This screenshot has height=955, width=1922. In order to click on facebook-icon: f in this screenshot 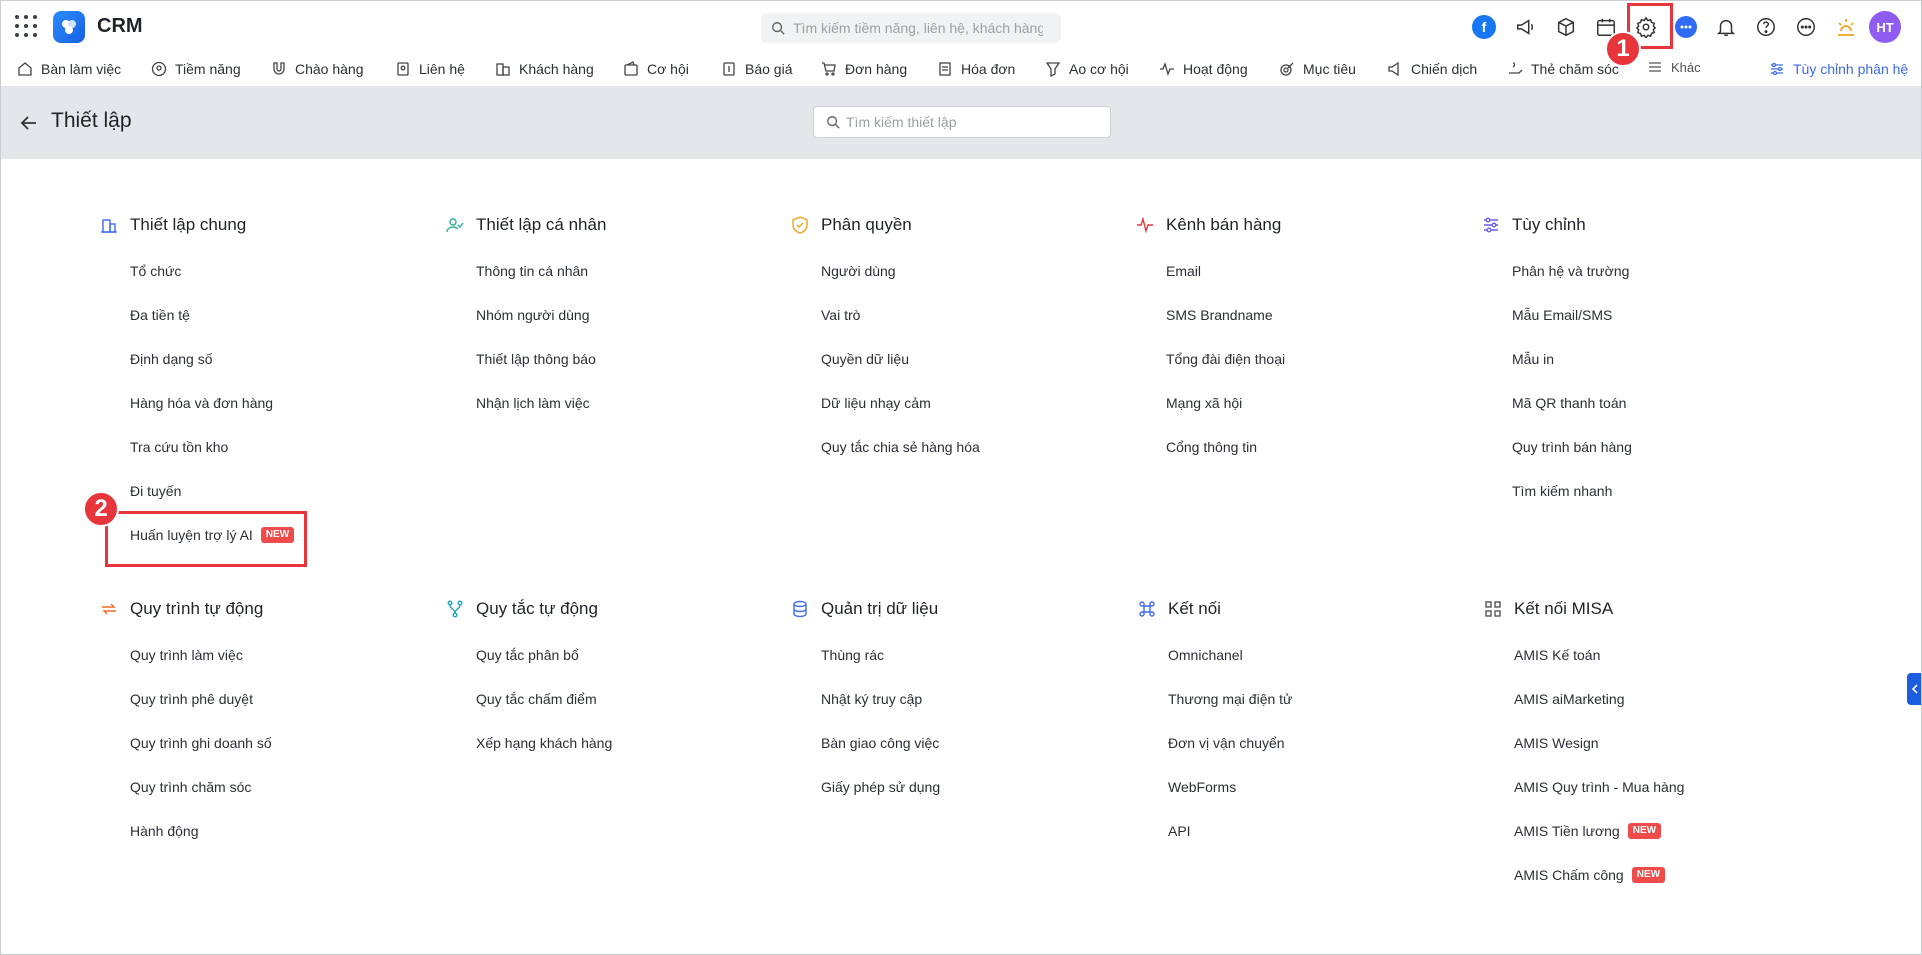, I will do `click(1484, 27)`.